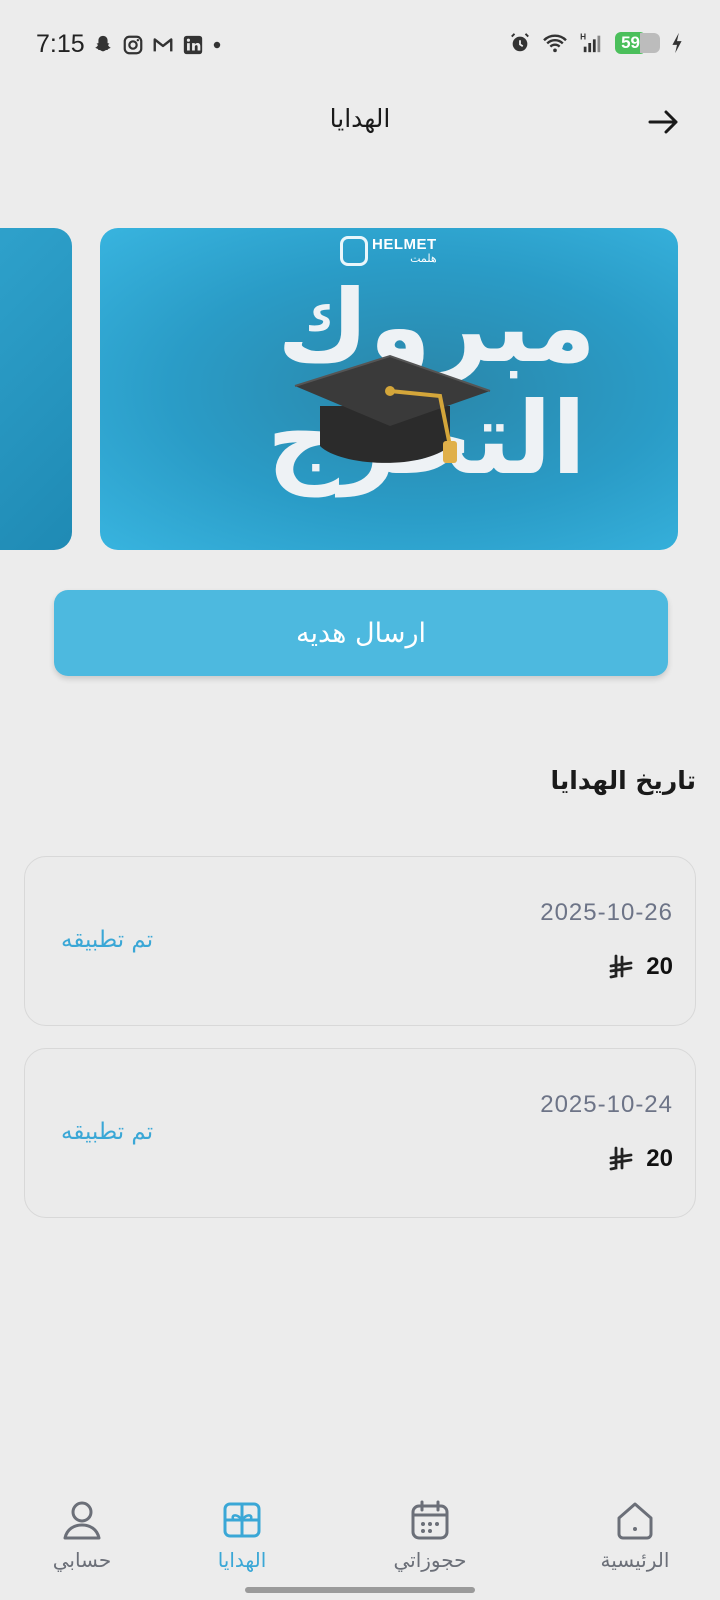  I want to click on nav-gifts: الهدايا, so click(242, 1535).